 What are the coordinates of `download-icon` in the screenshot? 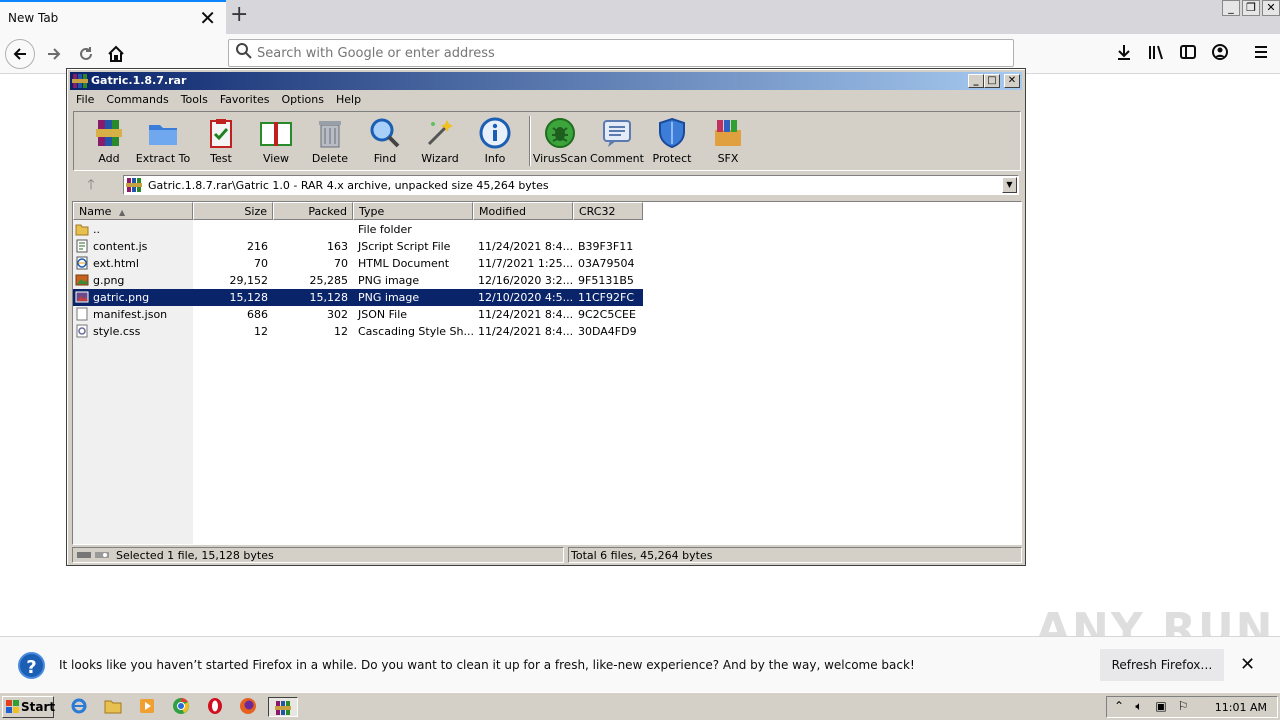 It's located at (1124, 54).